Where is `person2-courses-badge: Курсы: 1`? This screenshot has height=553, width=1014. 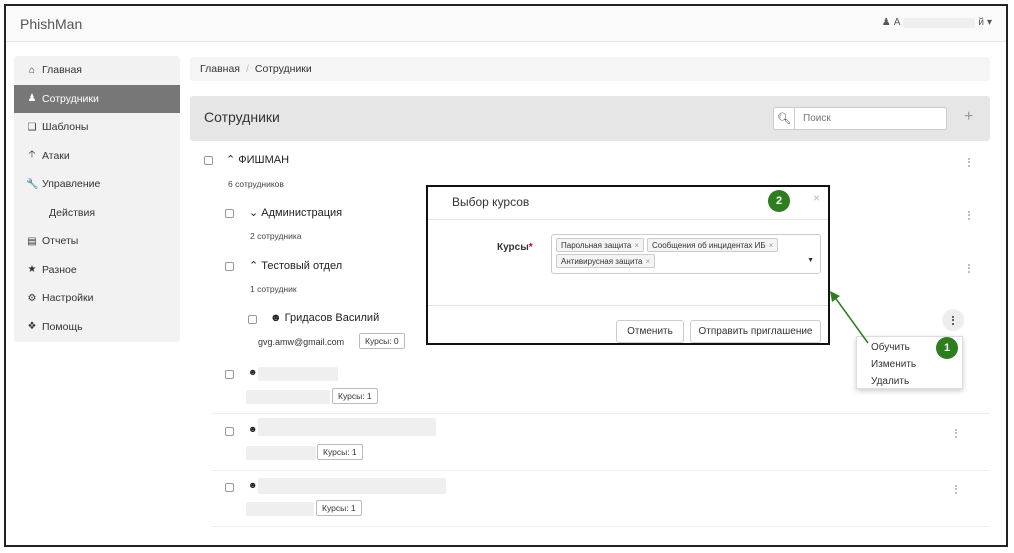 person2-courses-badge: Курсы: 1 is located at coordinates (355, 396).